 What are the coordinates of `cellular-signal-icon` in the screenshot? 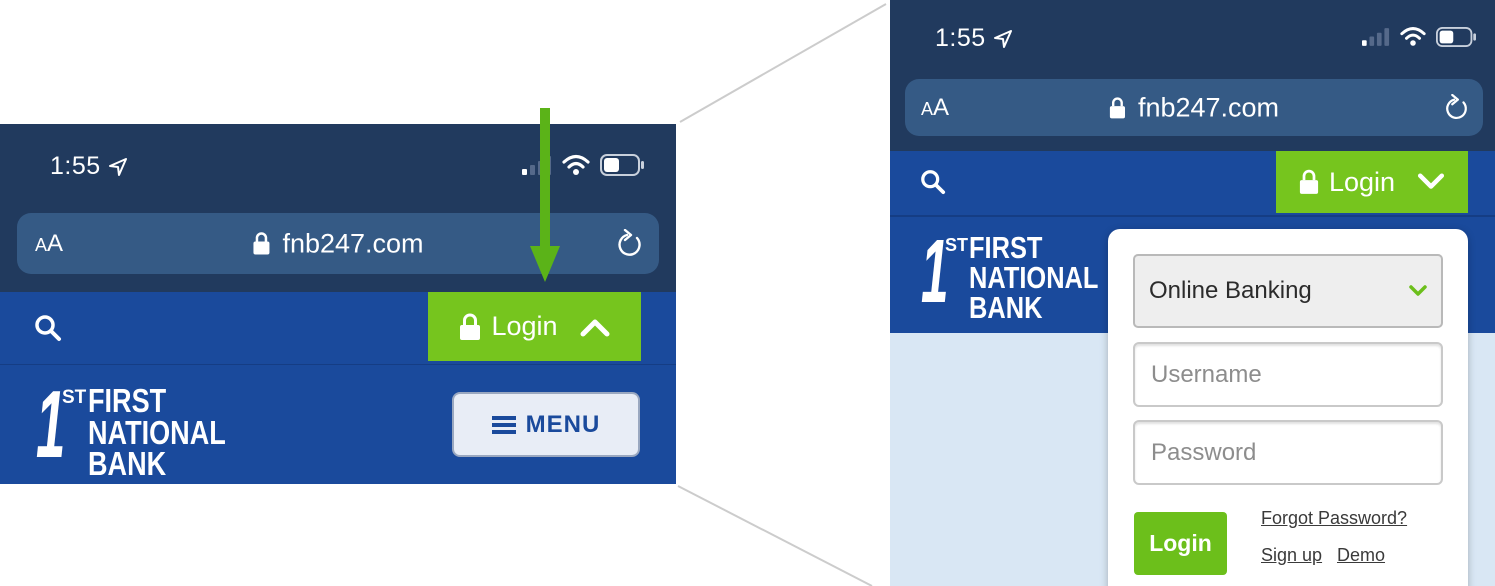 It's located at (1376, 37).